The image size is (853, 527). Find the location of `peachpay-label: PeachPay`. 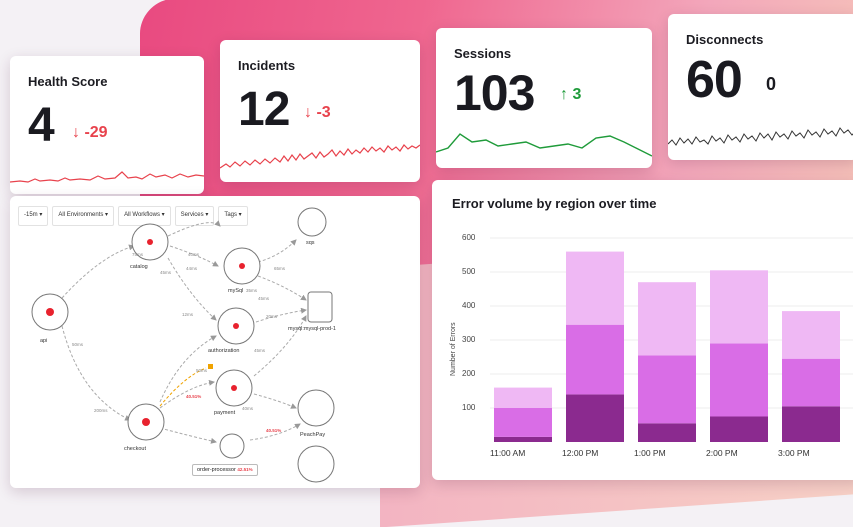

peachpay-label: PeachPay is located at coordinates (313, 435).